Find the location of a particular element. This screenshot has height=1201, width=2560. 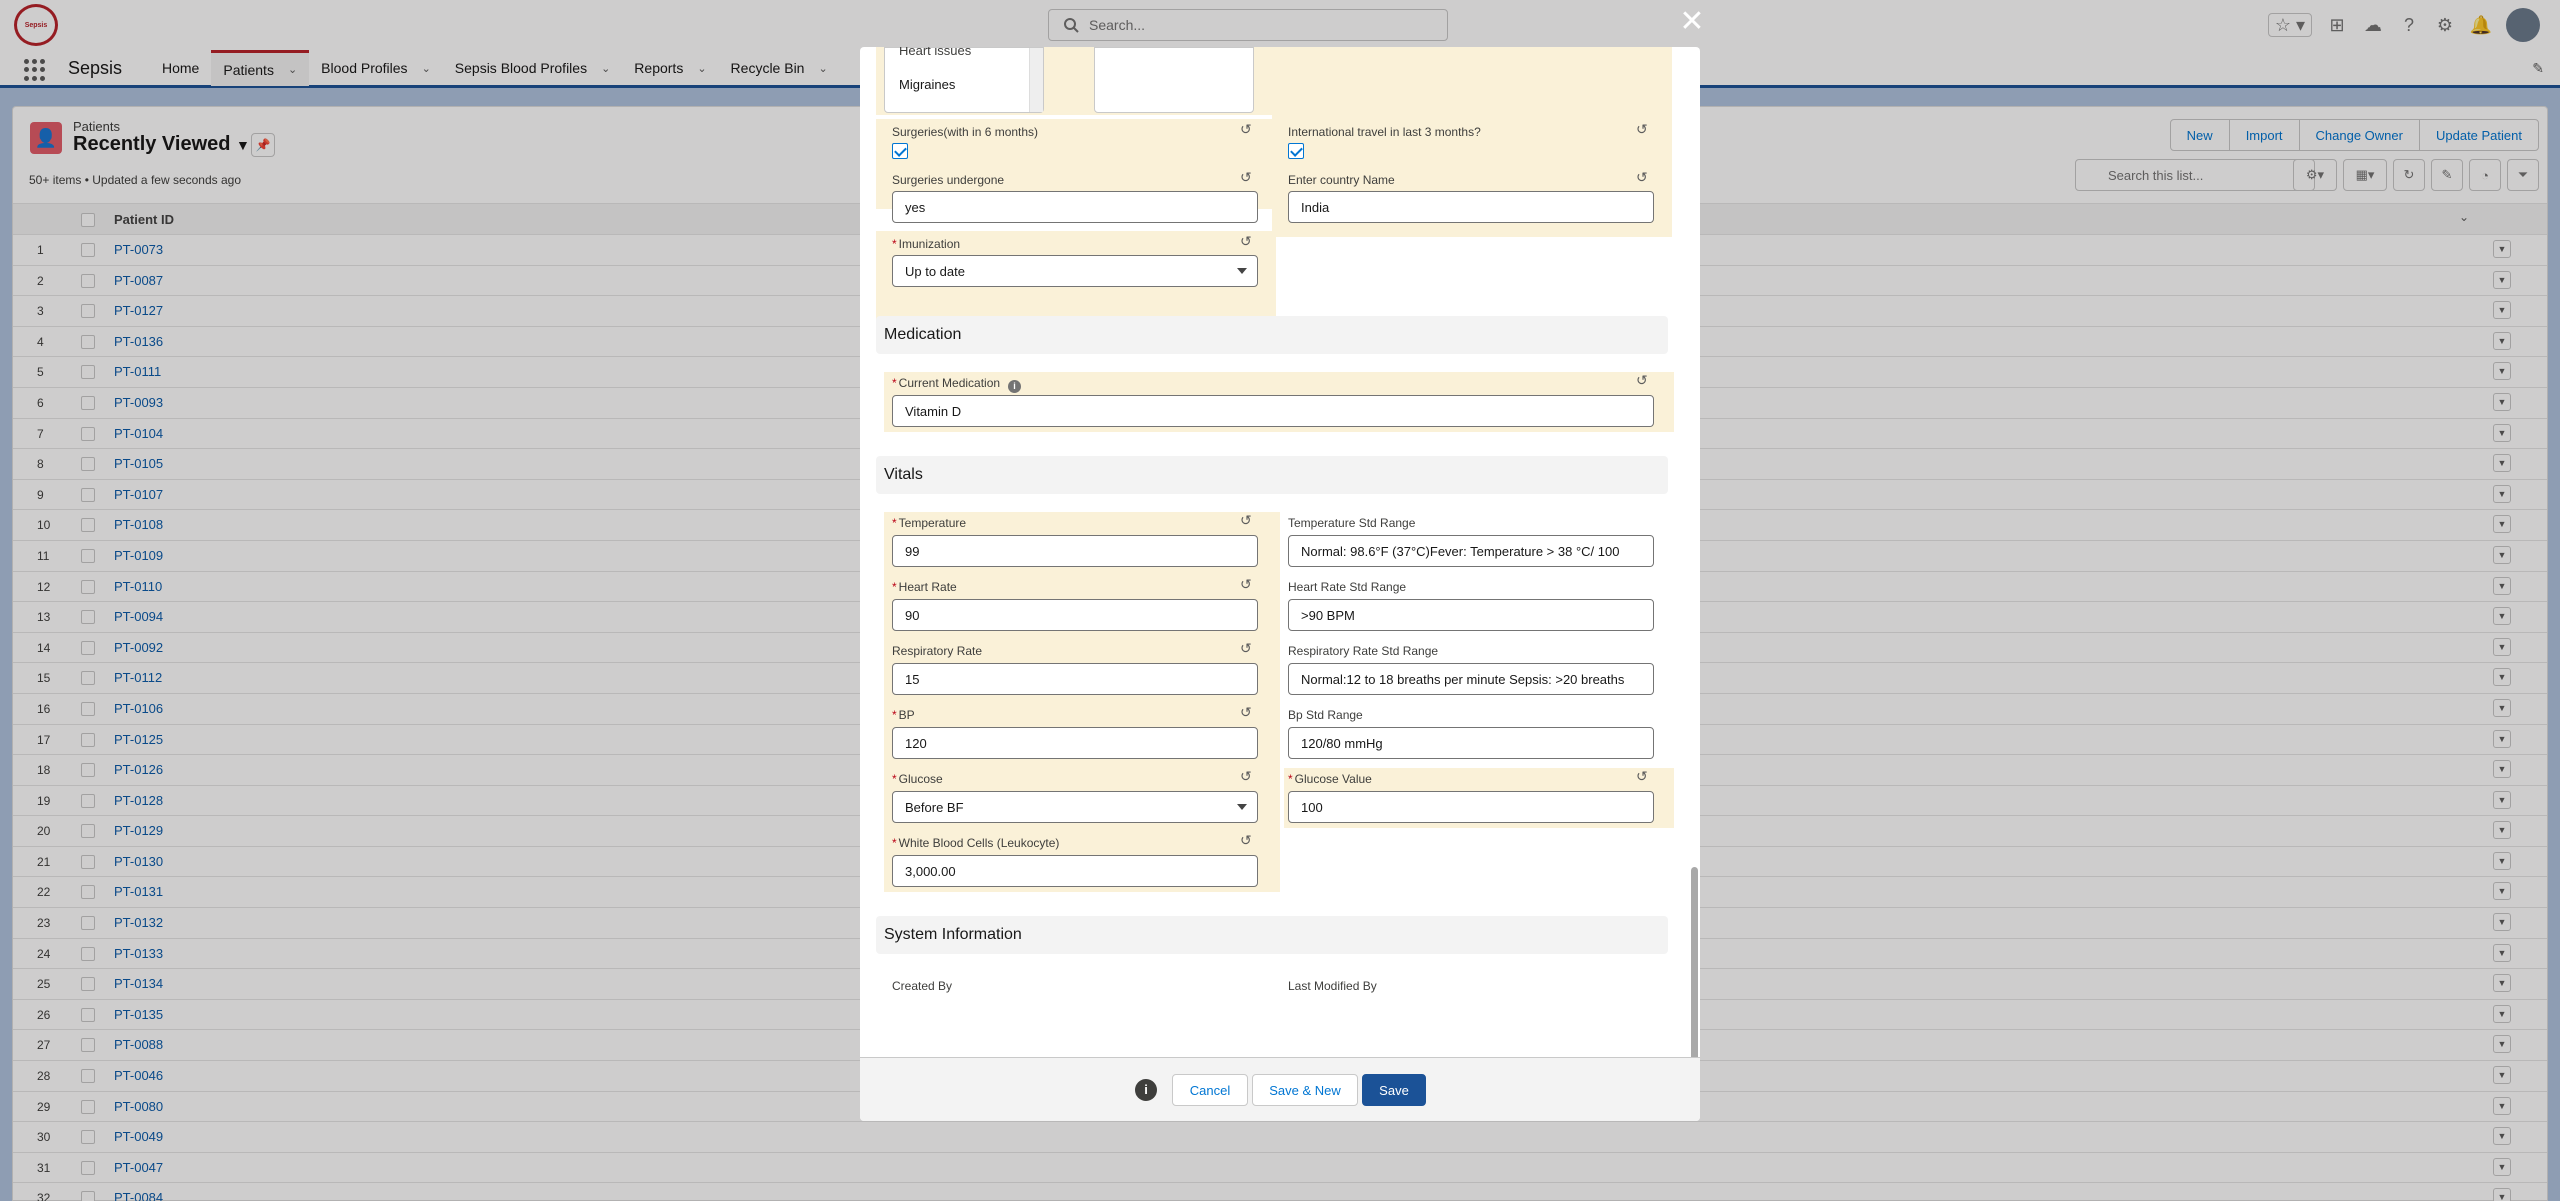

immunization-select: Up to date is located at coordinates (1075, 271).